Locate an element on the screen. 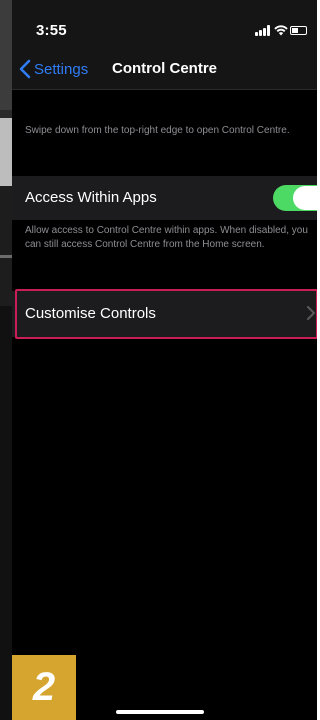 The width and height of the screenshot is (320, 720). navigation-bar: Settings Control Centre is located at coordinates (164, 69).